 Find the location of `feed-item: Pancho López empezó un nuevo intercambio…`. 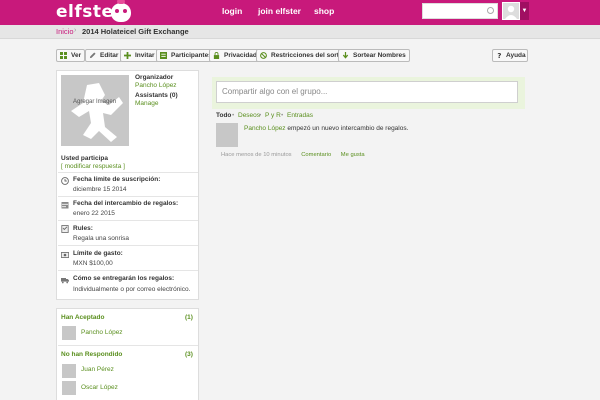

feed-item: Pancho López empezó un nuevo intercambio… is located at coordinates (326, 128).